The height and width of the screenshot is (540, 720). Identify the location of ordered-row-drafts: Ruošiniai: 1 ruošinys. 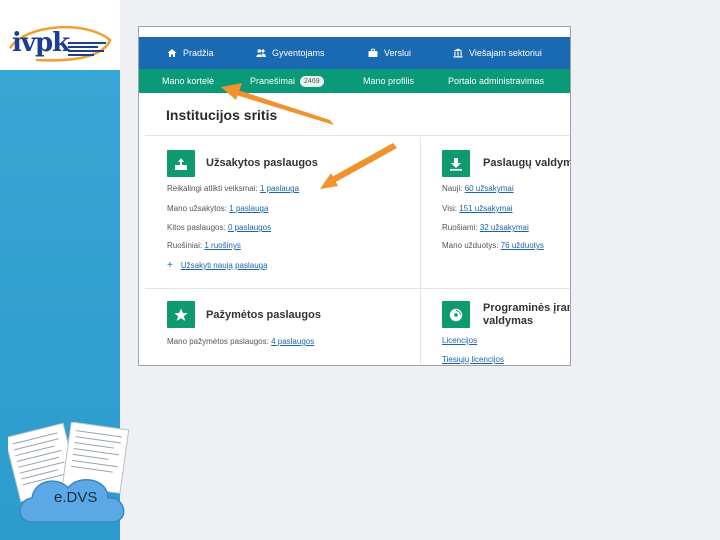
(204, 245).